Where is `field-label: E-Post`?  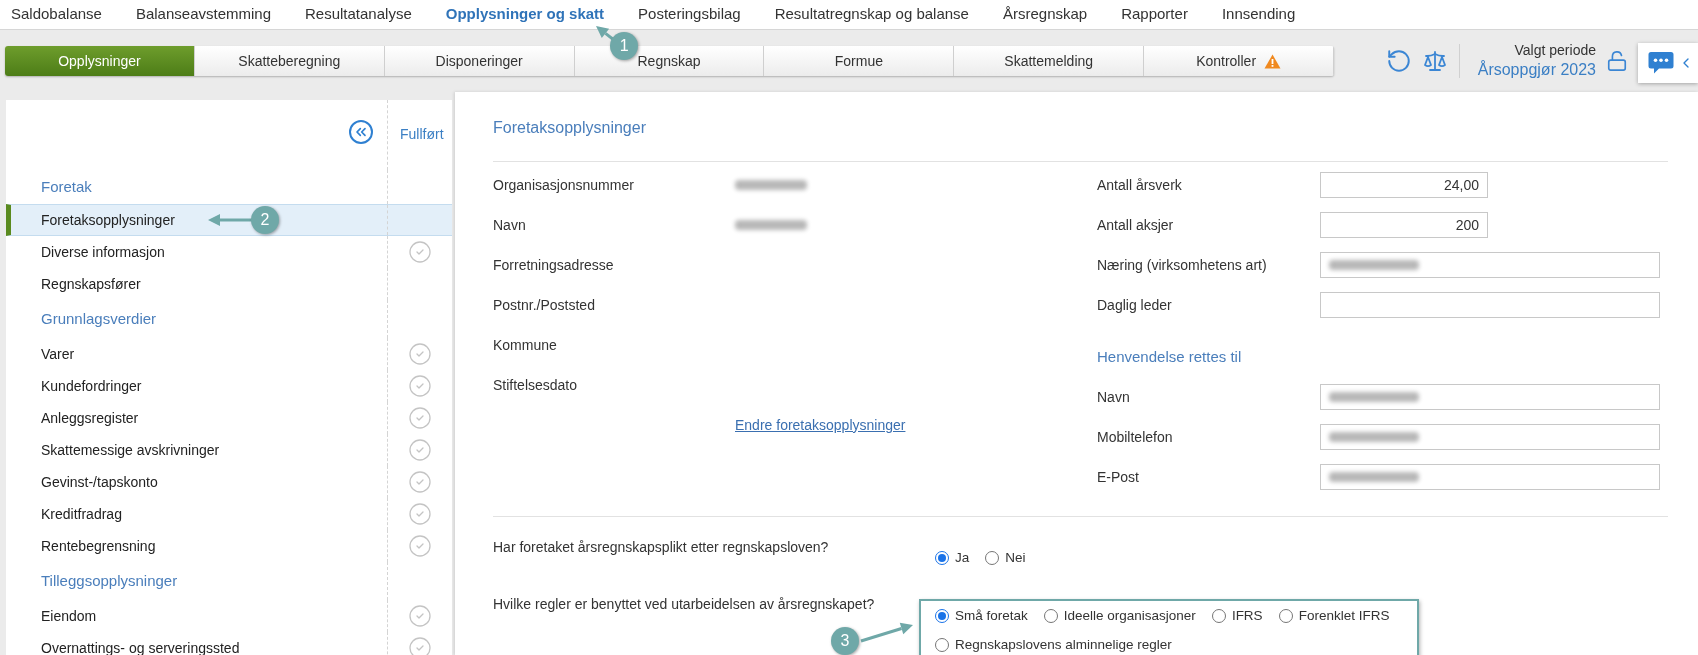 field-label: E-Post is located at coordinates (1118, 477).